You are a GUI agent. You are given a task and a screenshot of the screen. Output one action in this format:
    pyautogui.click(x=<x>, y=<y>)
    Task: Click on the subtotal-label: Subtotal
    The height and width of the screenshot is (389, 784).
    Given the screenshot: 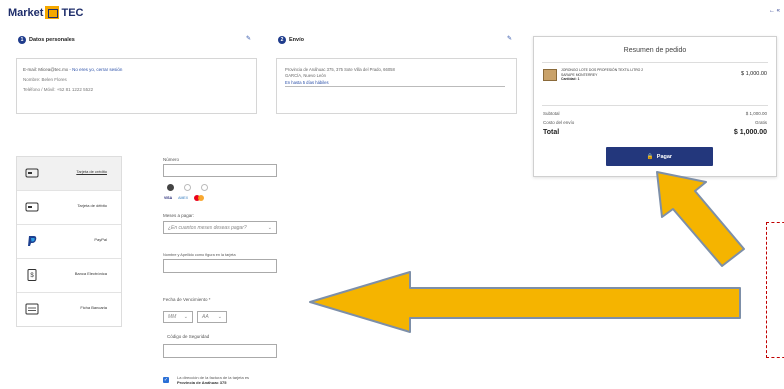 What is the action you would take?
    pyautogui.click(x=551, y=113)
    